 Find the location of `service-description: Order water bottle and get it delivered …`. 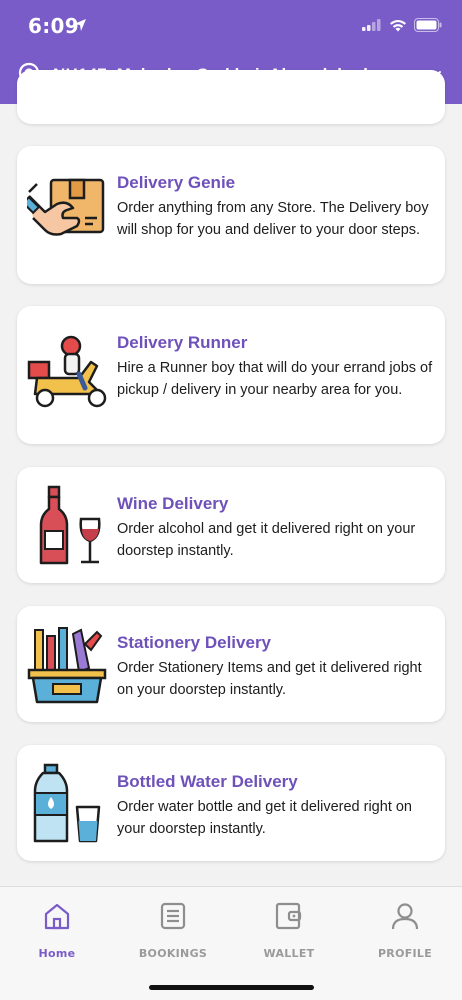

service-description: Order water bottle and get it delivered … is located at coordinates (264, 818).